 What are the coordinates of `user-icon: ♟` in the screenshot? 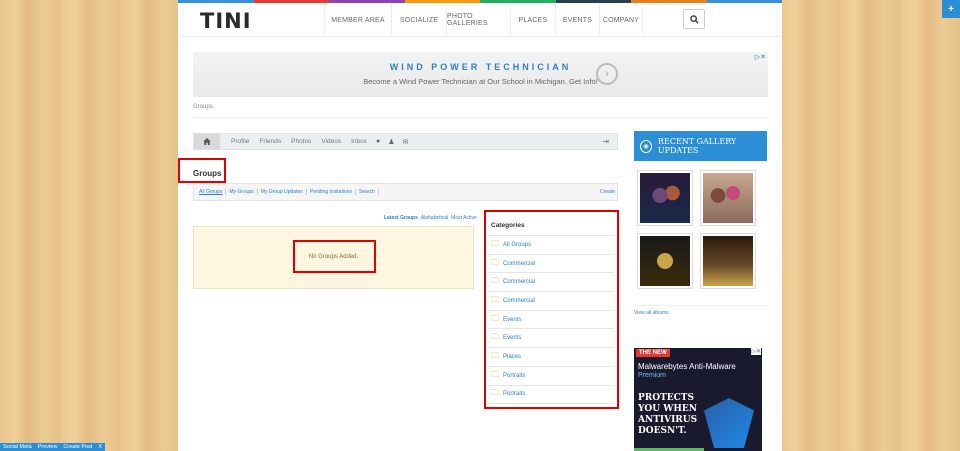 It's located at (391, 142).